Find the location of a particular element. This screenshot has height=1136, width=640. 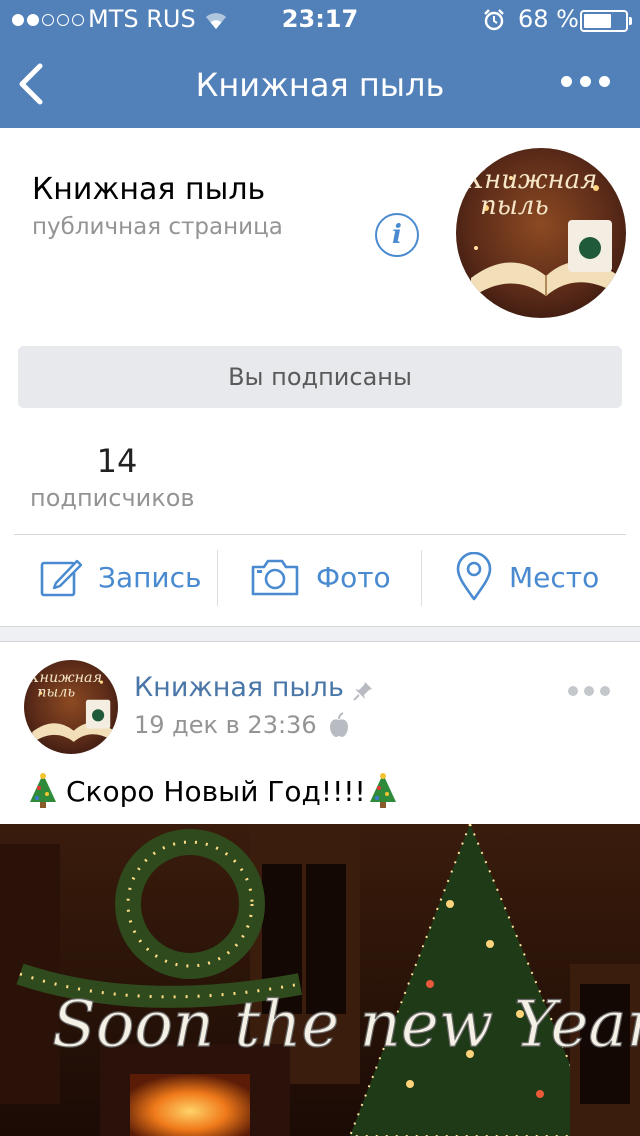

nav-title: Книжная пыль is located at coordinates (320, 85).